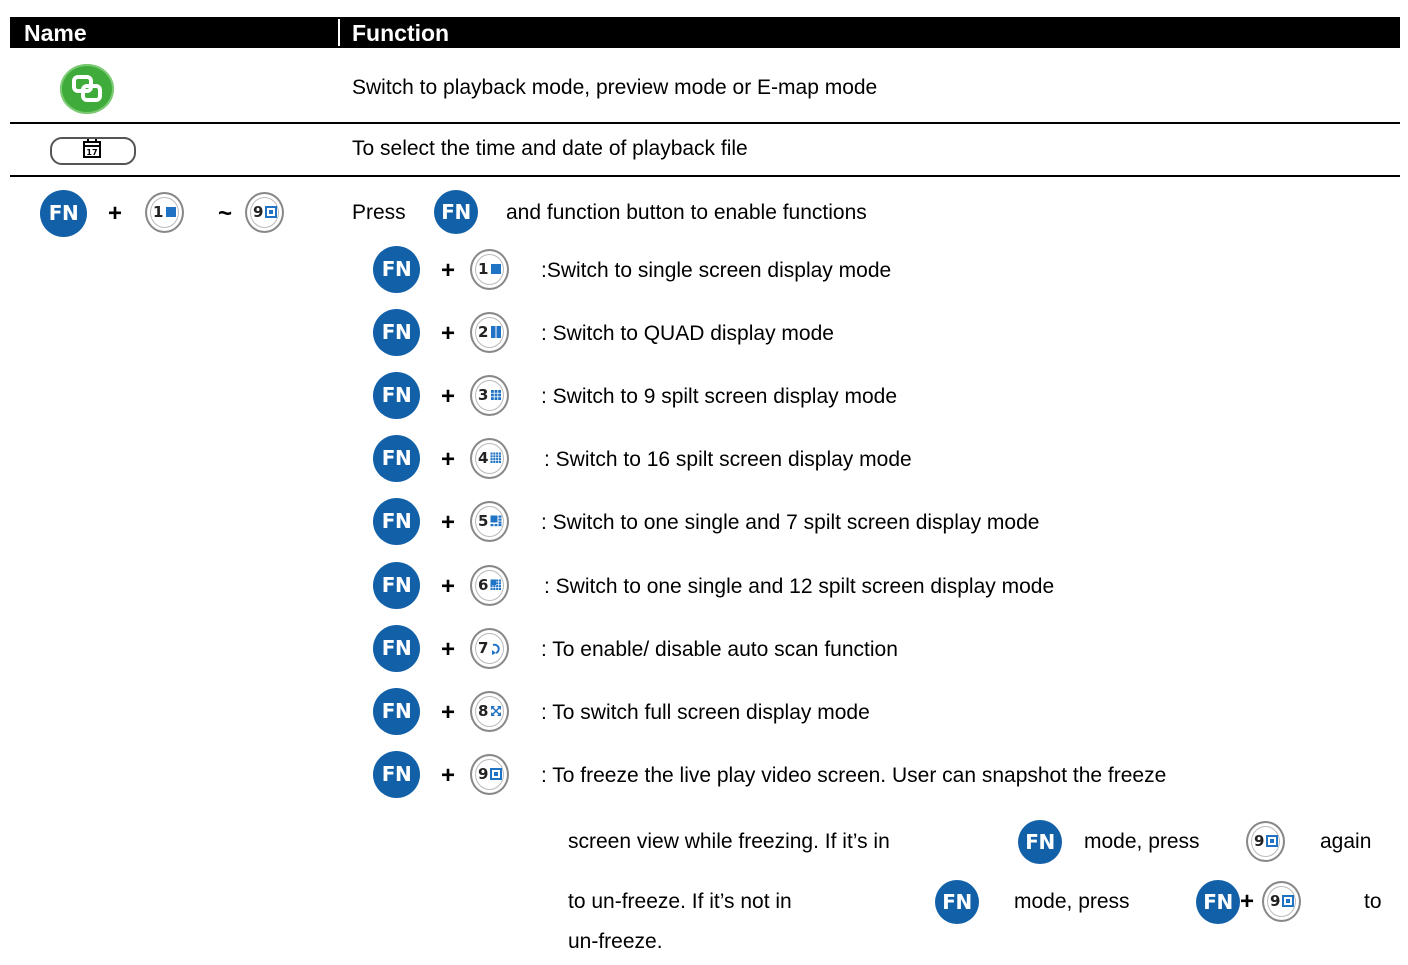 The width and height of the screenshot is (1408, 965). What do you see at coordinates (495, 457) in the screenshot?
I see `sixteen-split-icon` at bounding box center [495, 457].